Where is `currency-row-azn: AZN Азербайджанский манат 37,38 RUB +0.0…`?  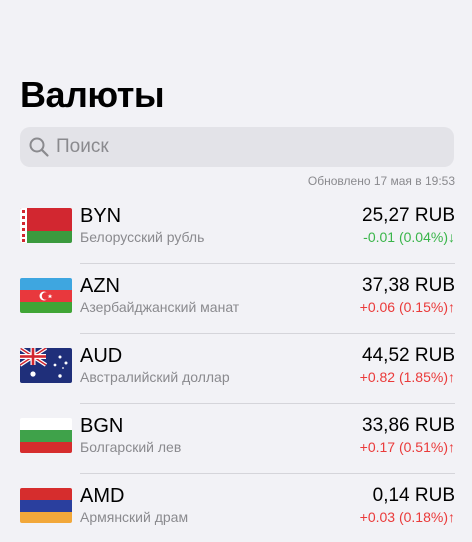
currency-row-azn: AZN Азербайджанский манат 37,38 RUB +0.0… is located at coordinates (236, 299).